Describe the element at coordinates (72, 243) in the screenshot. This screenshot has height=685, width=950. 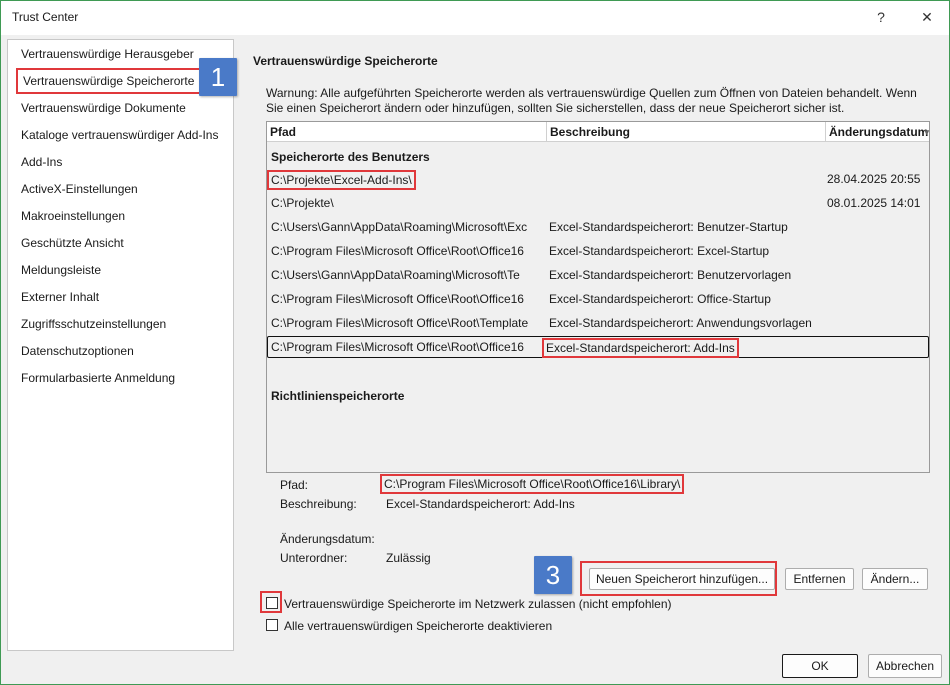
I see `sidebar-item-protected-view: Geschützte Ansicht` at that location.